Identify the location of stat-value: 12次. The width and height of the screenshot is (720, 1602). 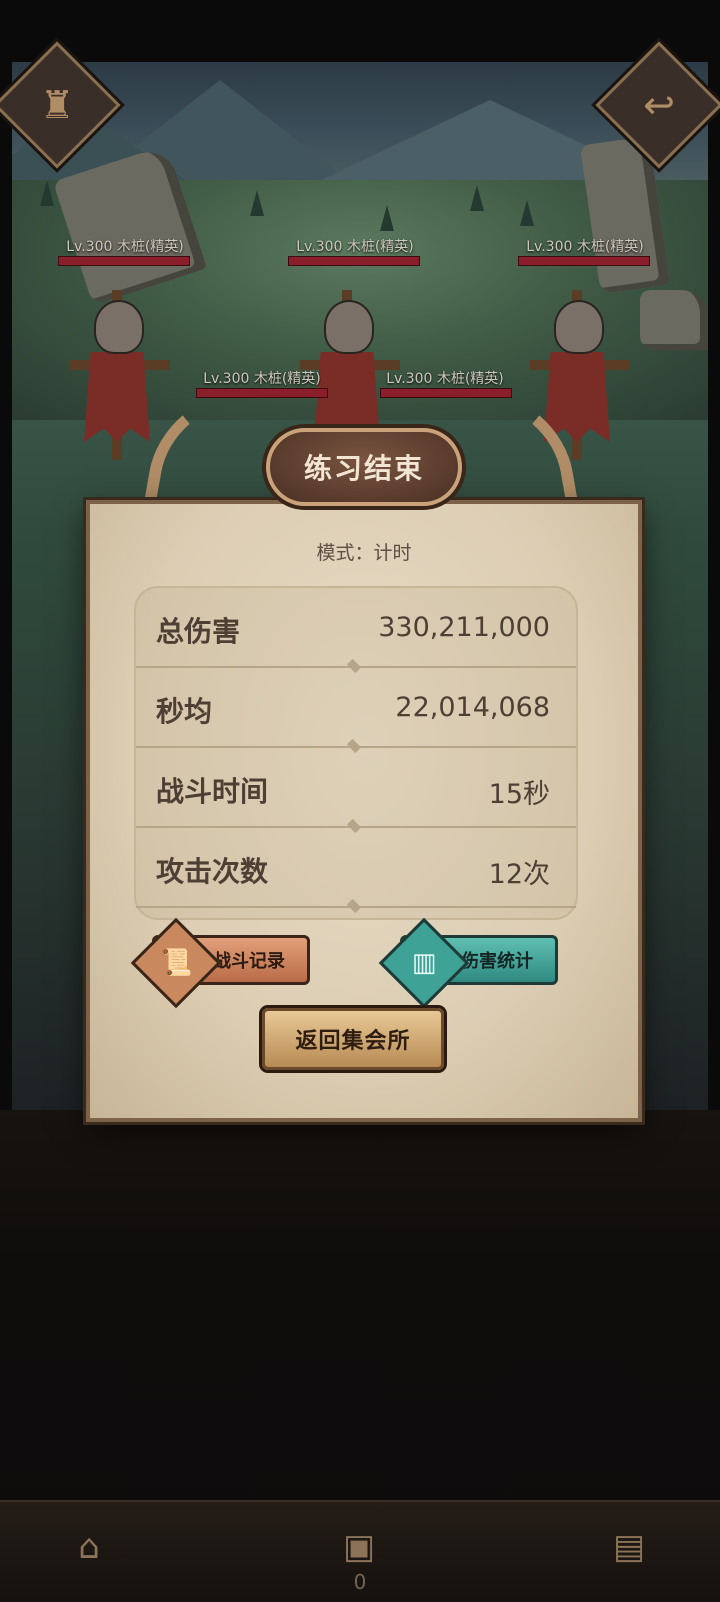
(519, 874).